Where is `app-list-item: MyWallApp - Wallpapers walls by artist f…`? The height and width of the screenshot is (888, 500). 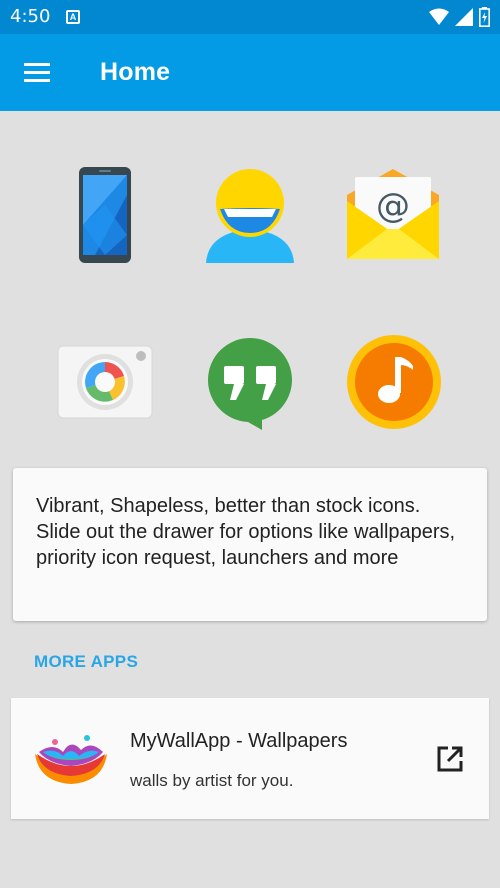 app-list-item: MyWallApp - Wallpapers walls by artist f… is located at coordinates (250, 758).